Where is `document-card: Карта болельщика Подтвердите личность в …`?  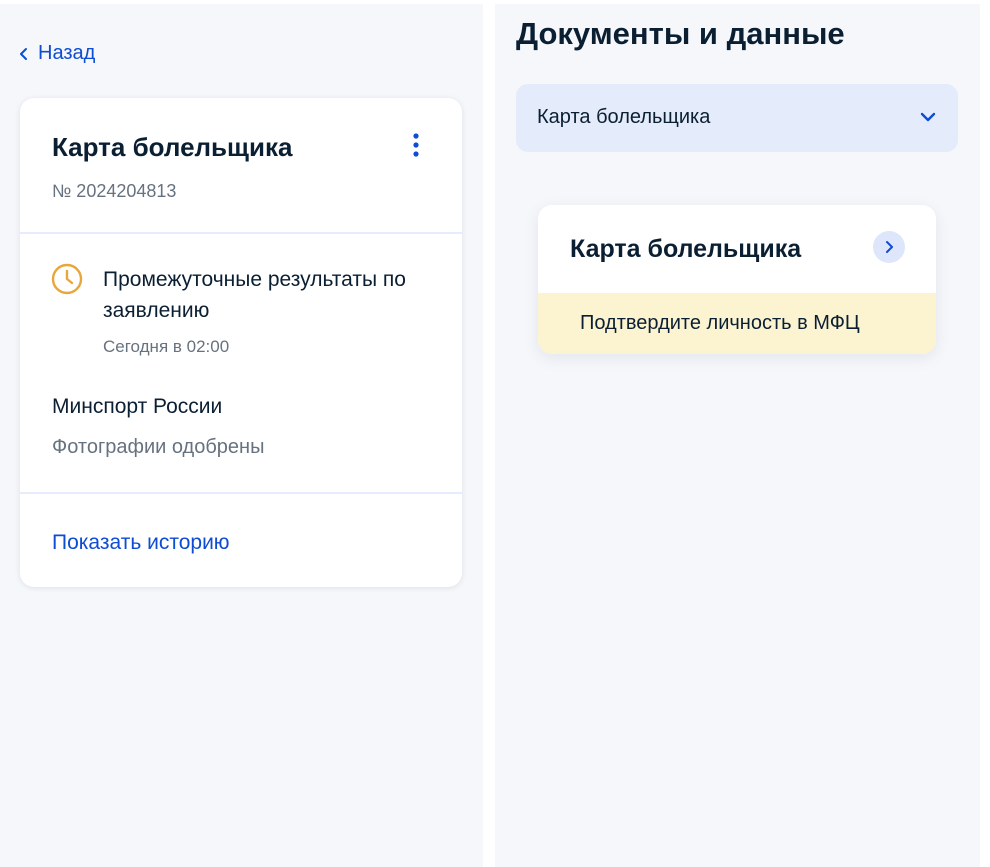 document-card: Карта болельщика Подтвердите личность в … is located at coordinates (737, 279).